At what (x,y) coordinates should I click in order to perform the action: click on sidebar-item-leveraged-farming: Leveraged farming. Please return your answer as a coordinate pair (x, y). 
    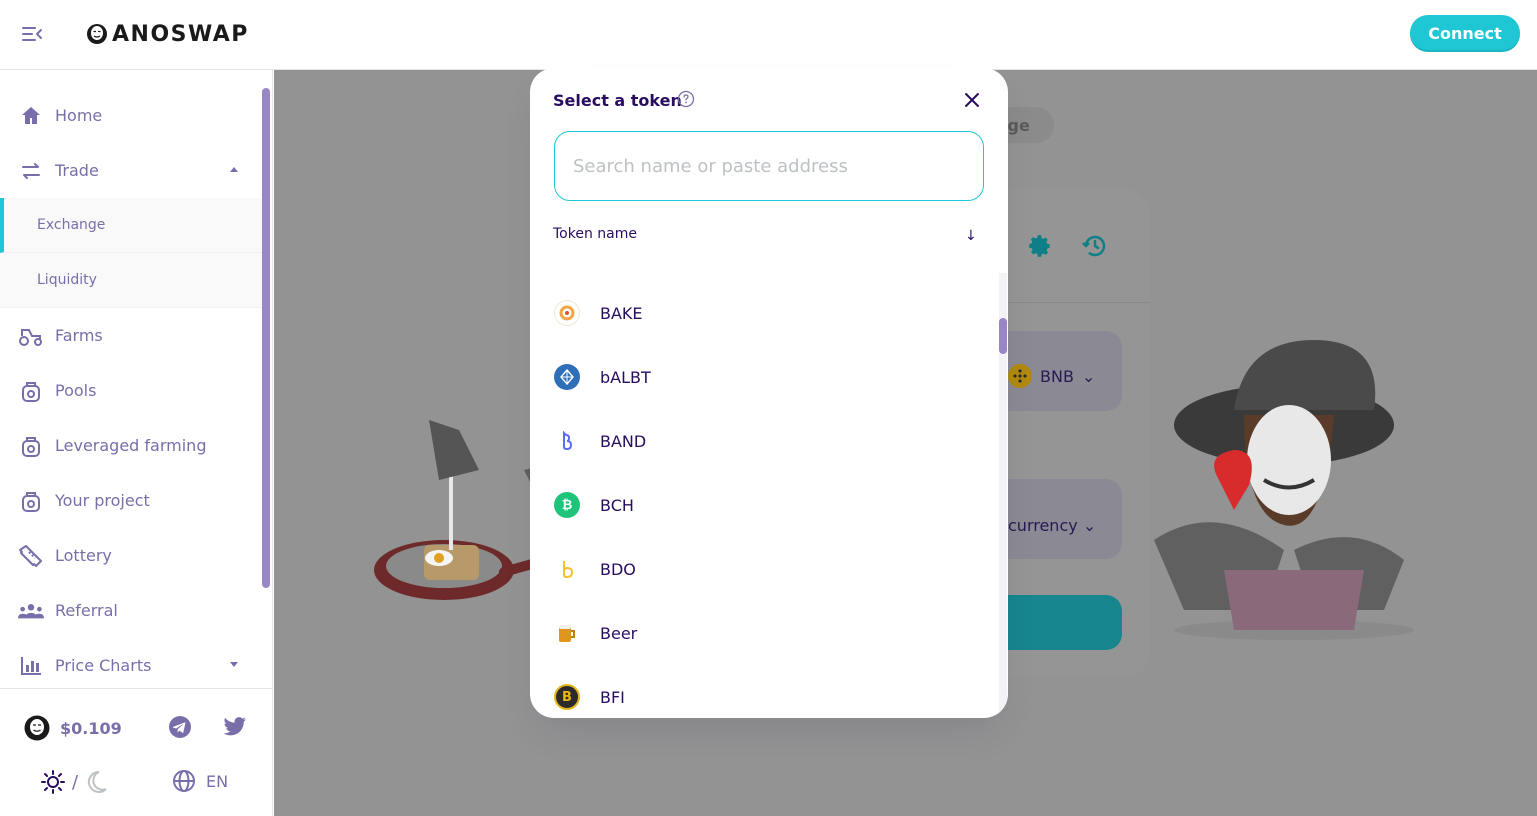
    Looking at the image, I should click on (131, 445).